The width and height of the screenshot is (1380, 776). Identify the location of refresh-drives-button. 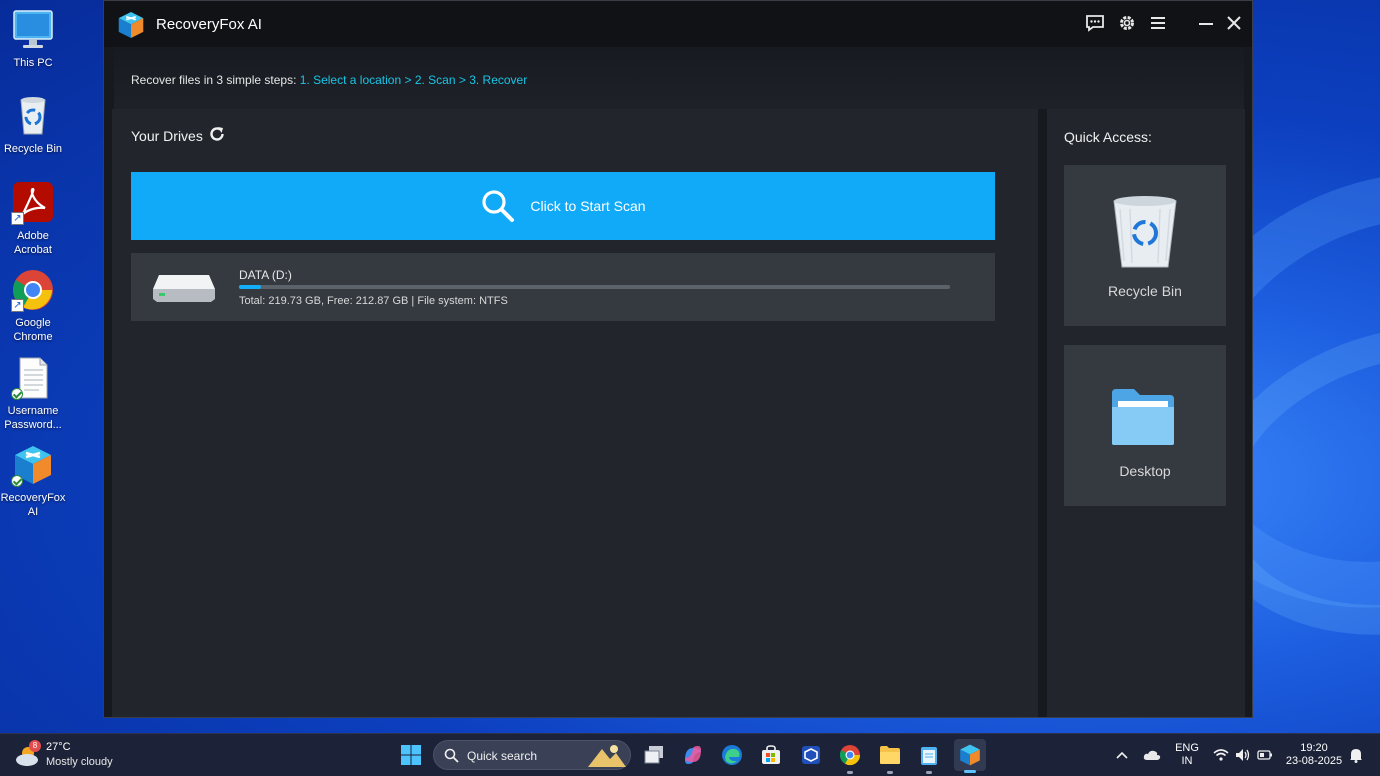
(217, 134).